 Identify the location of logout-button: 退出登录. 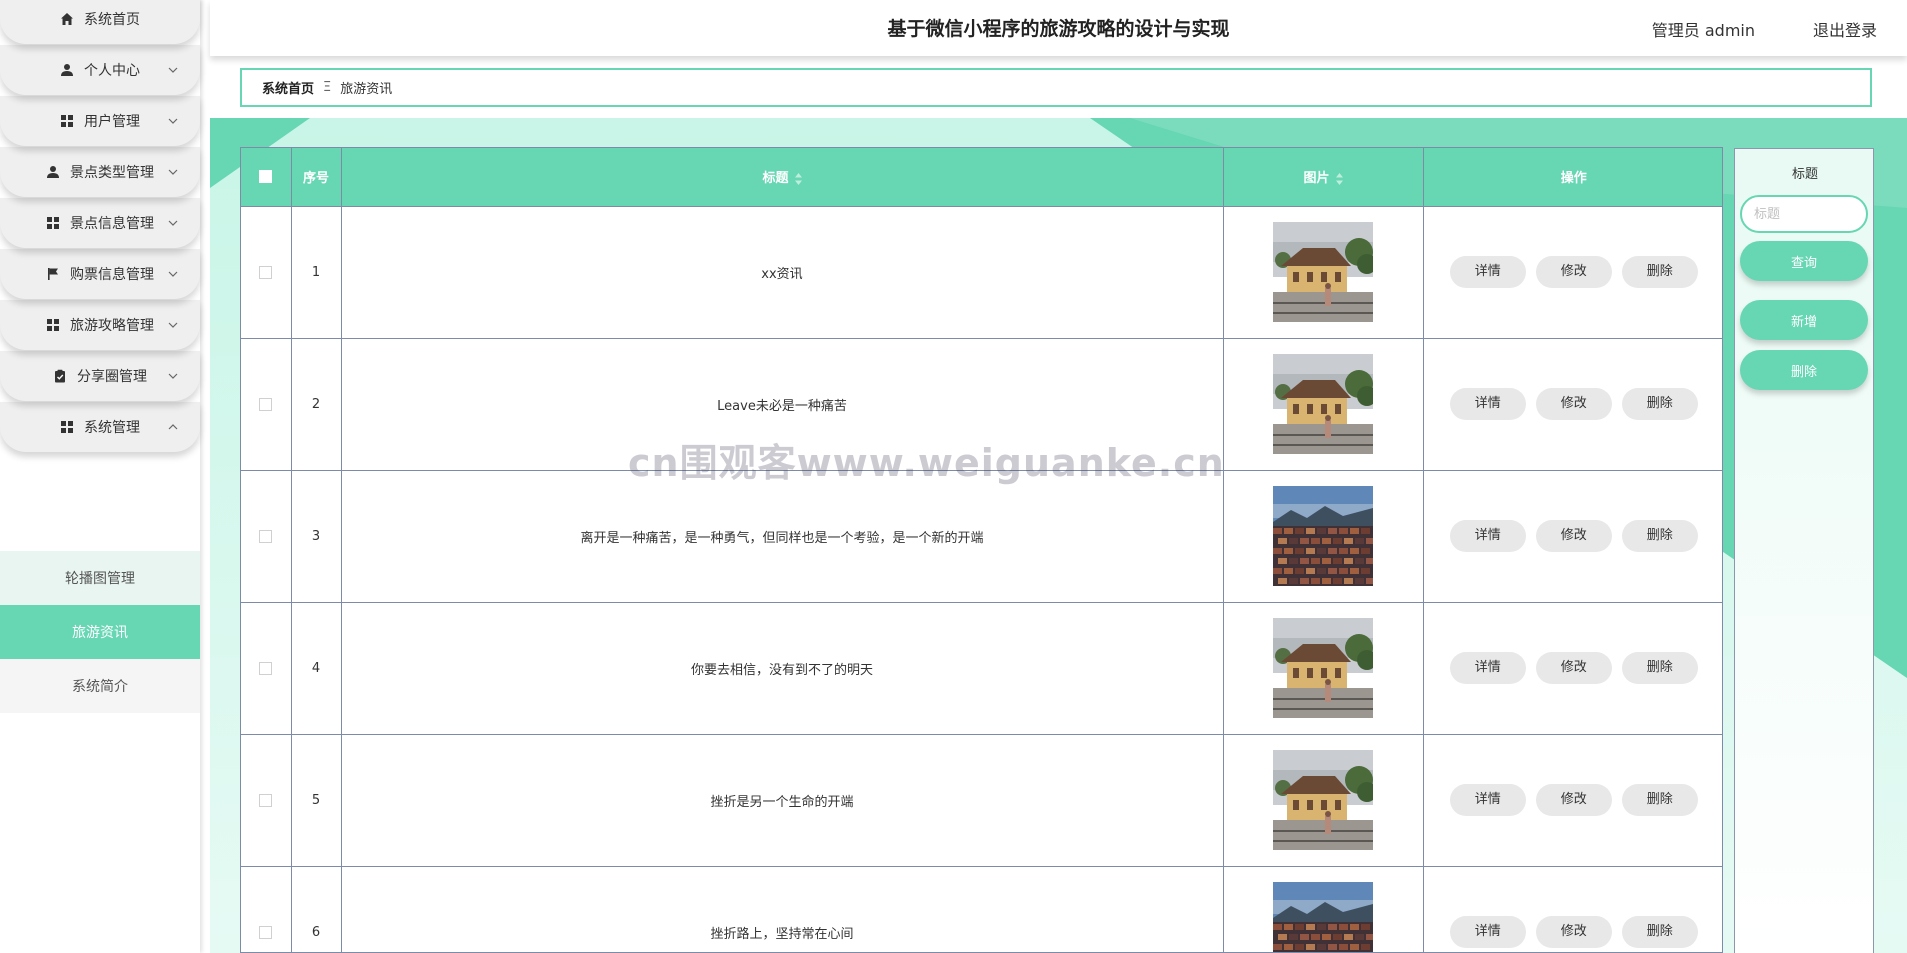
(1845, 29).